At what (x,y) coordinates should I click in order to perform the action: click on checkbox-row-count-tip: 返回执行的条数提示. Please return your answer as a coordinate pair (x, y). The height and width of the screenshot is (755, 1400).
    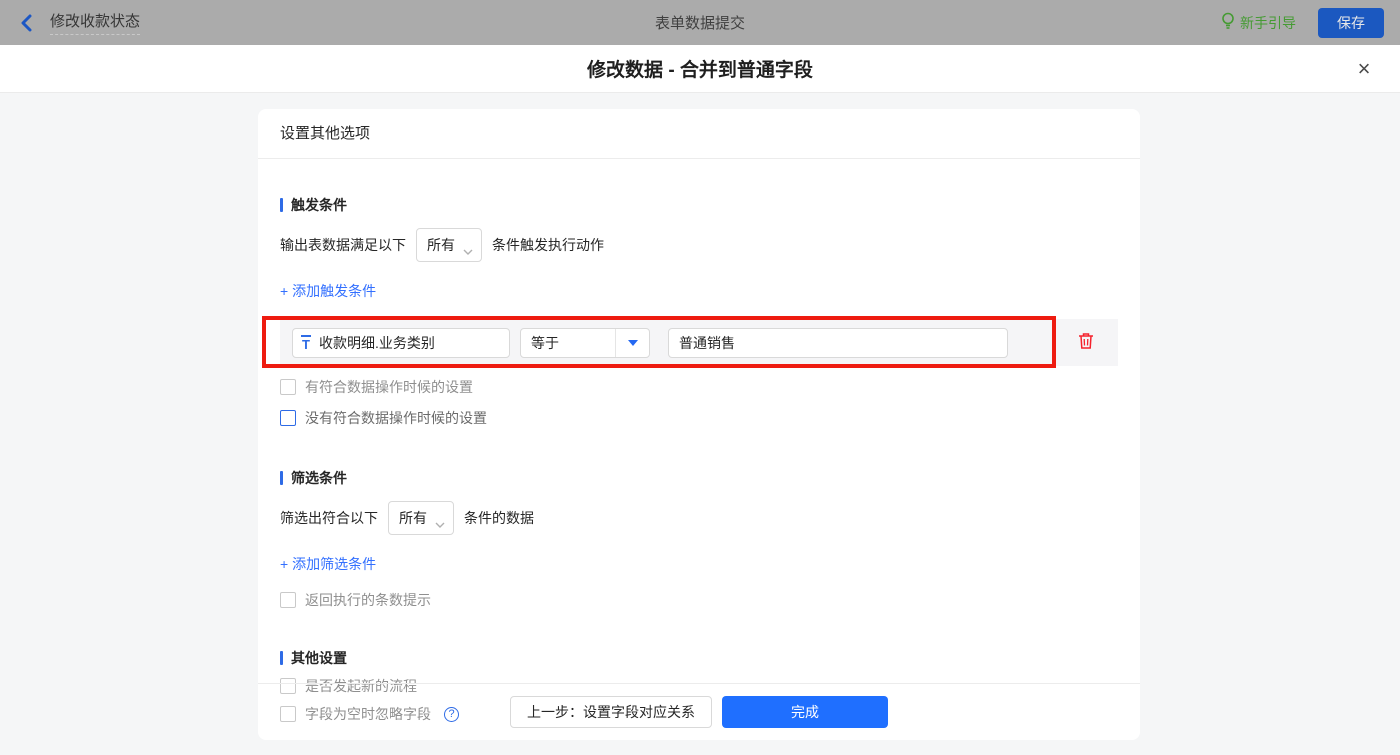
    Looking at the image, I should click on (699, 600).